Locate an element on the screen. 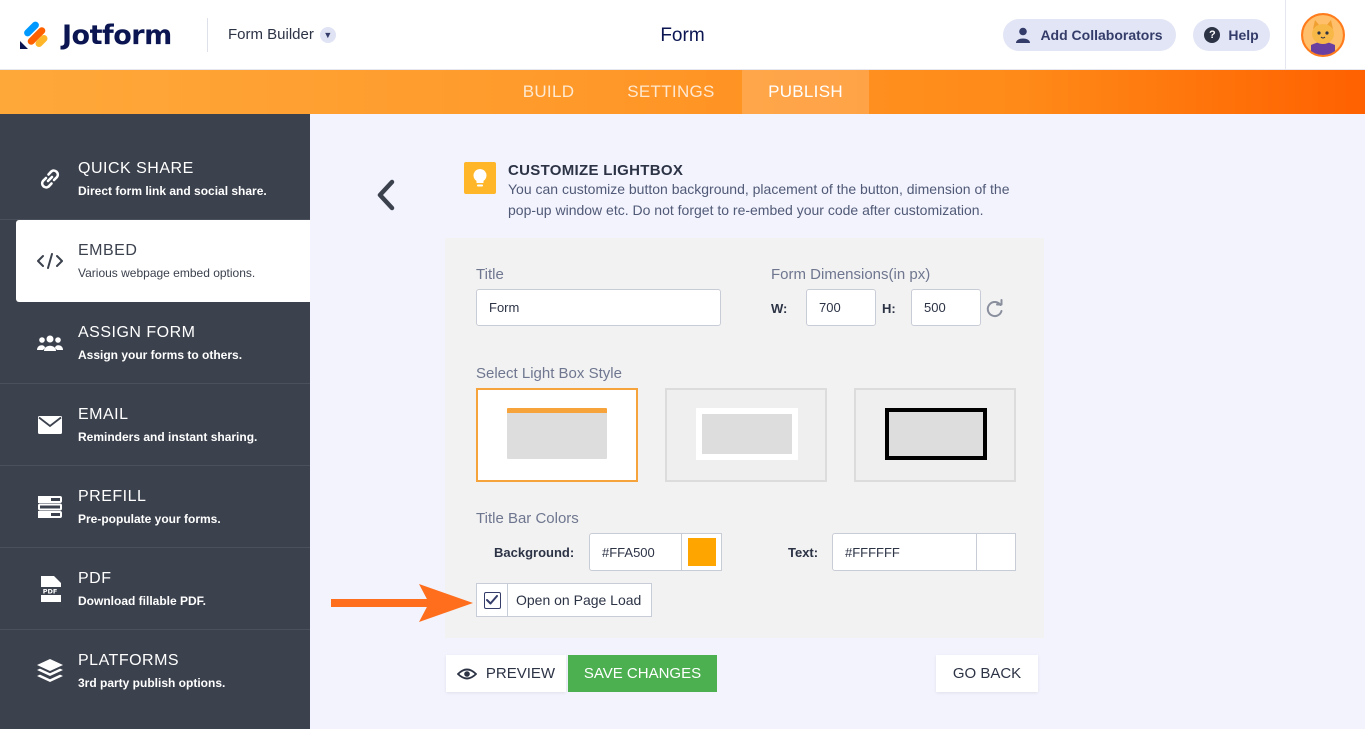  svg-text: PDF is located at coordinates (50, 592).